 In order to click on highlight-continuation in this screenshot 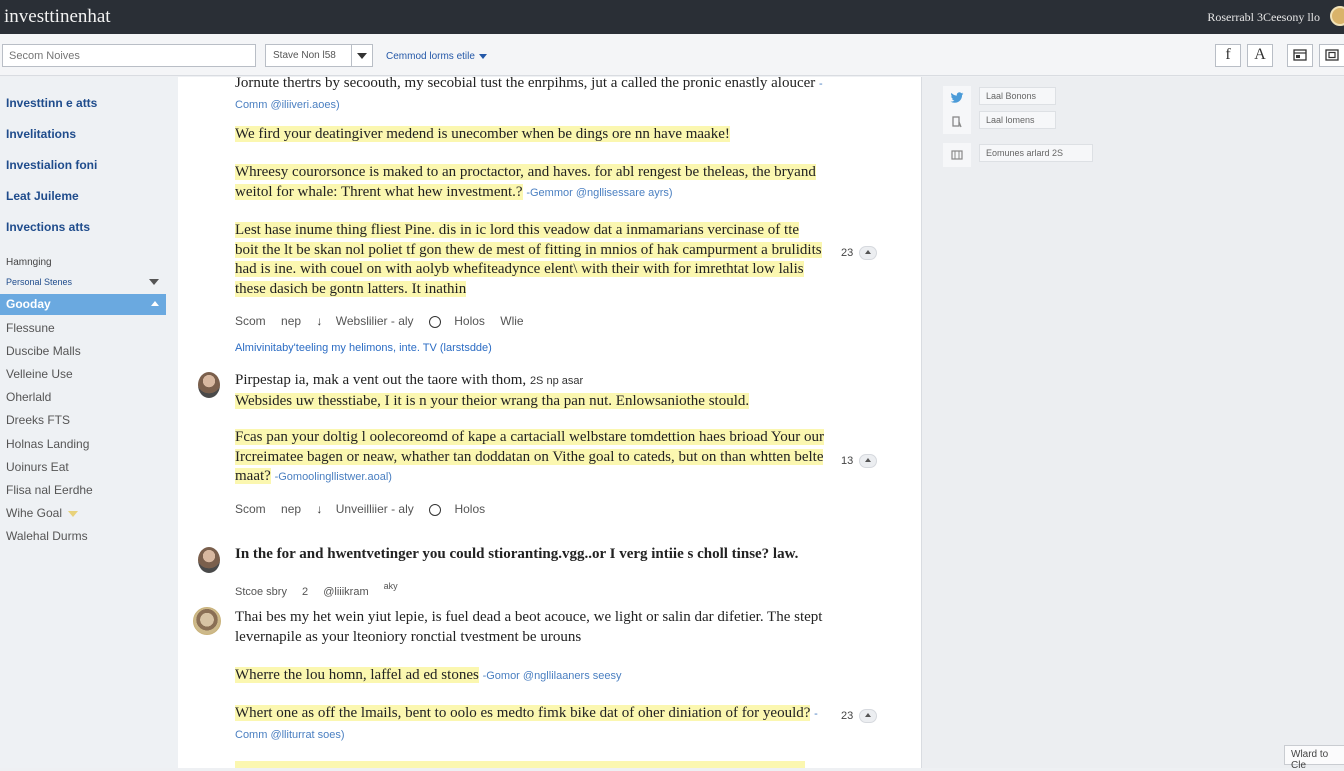, I will do `click(520, 764)`.